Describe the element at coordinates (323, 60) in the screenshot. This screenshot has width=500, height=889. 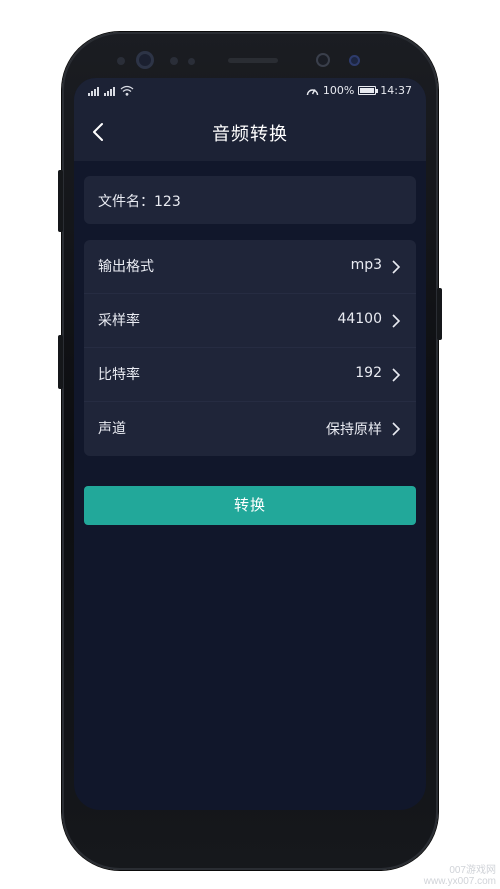
I see `front-camera-icon` at that location.